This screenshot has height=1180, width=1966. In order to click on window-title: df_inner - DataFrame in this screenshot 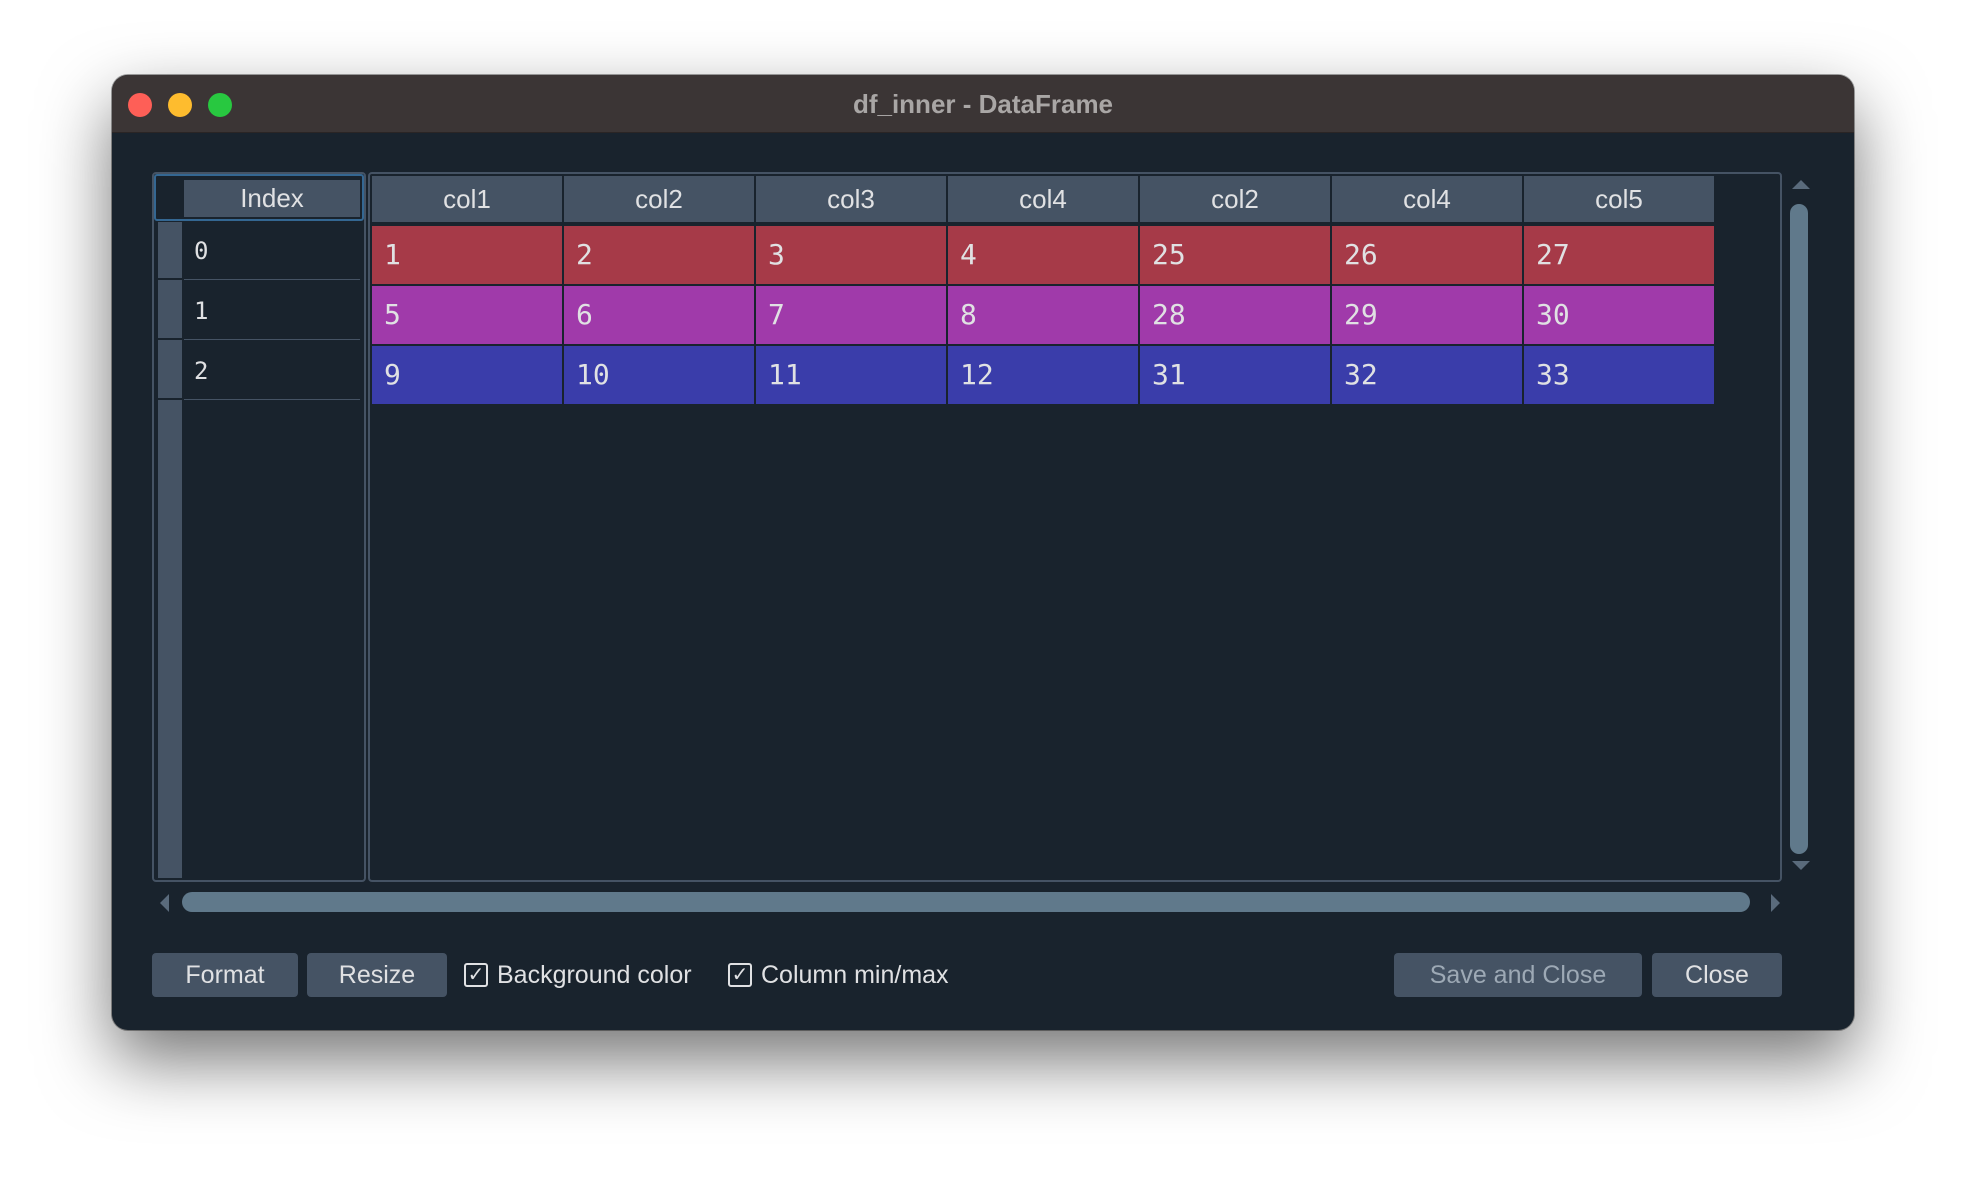, I will do `click(983, 104)`.